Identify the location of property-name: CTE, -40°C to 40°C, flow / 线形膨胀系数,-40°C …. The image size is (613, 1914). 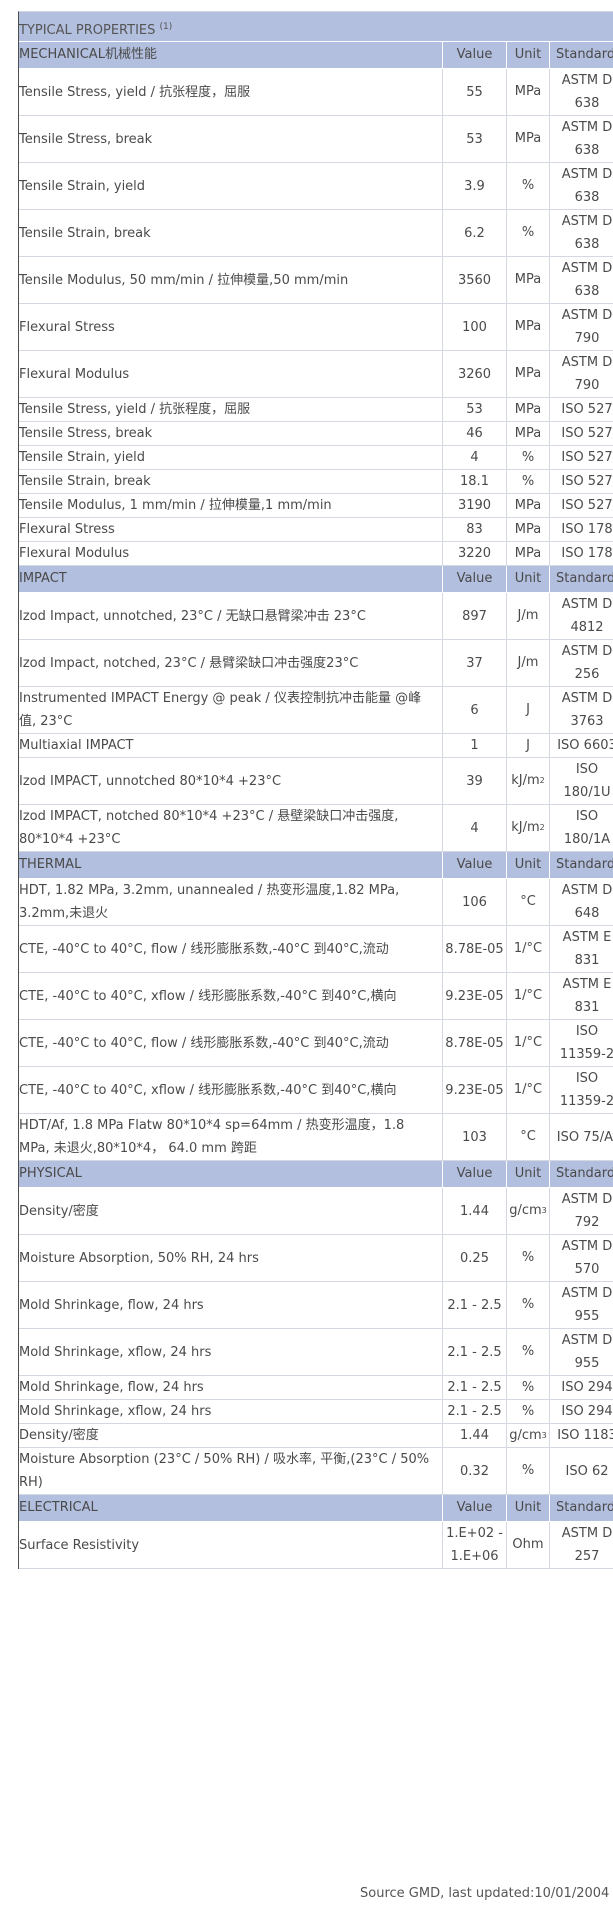
(231, 949).